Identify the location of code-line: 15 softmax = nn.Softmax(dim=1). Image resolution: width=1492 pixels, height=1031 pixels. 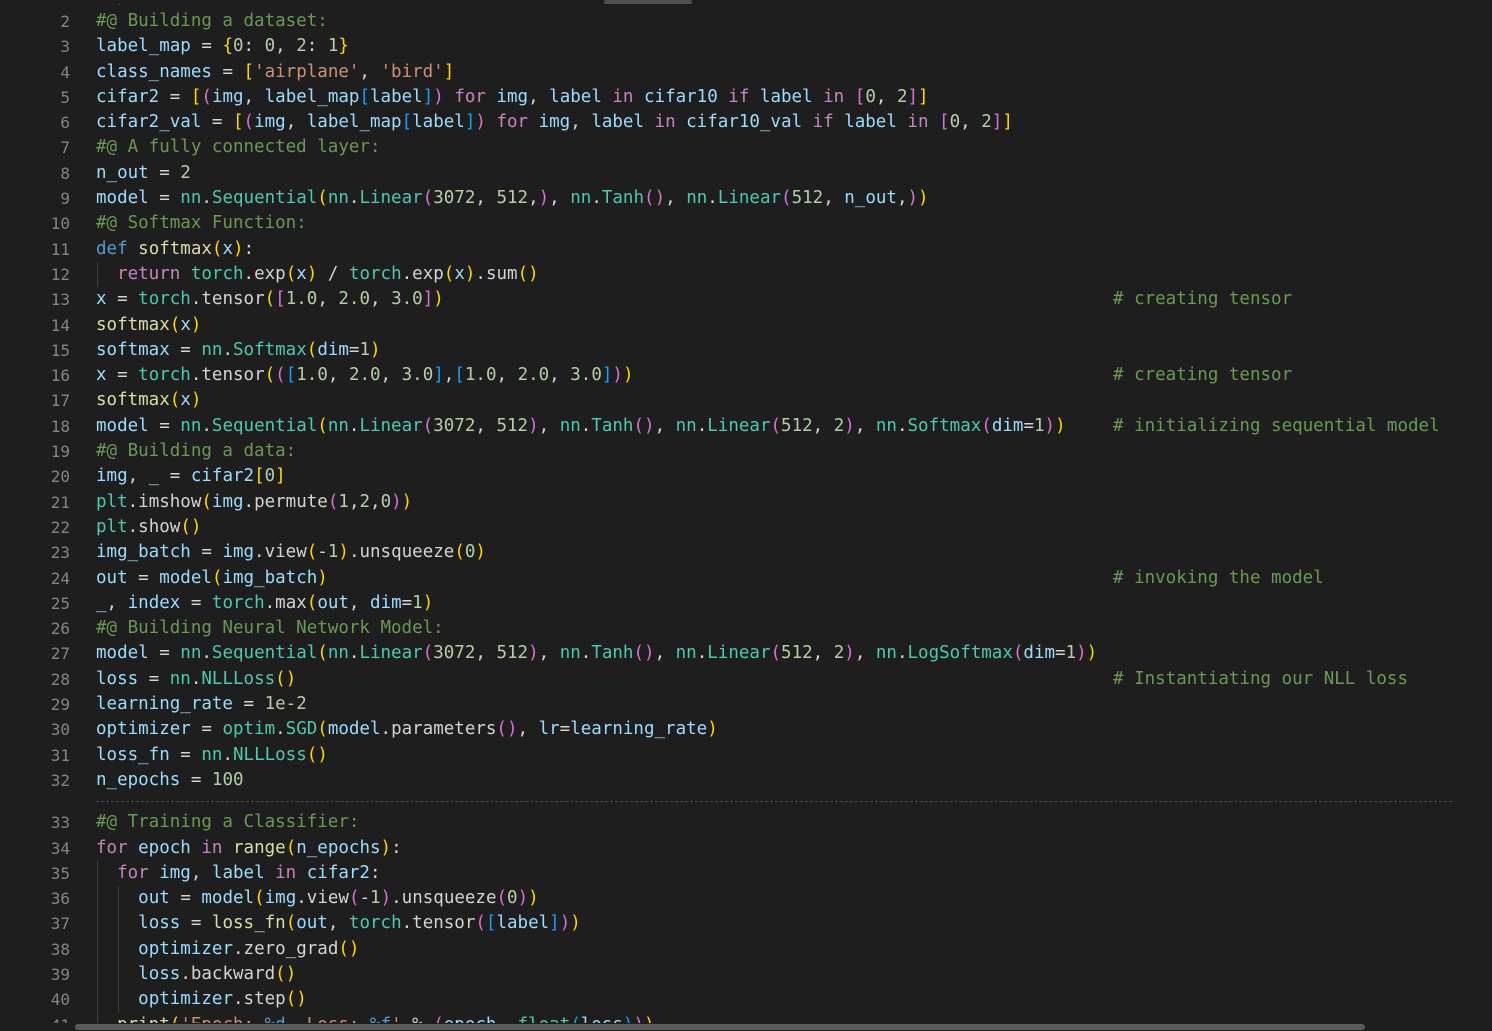
(746, 350).